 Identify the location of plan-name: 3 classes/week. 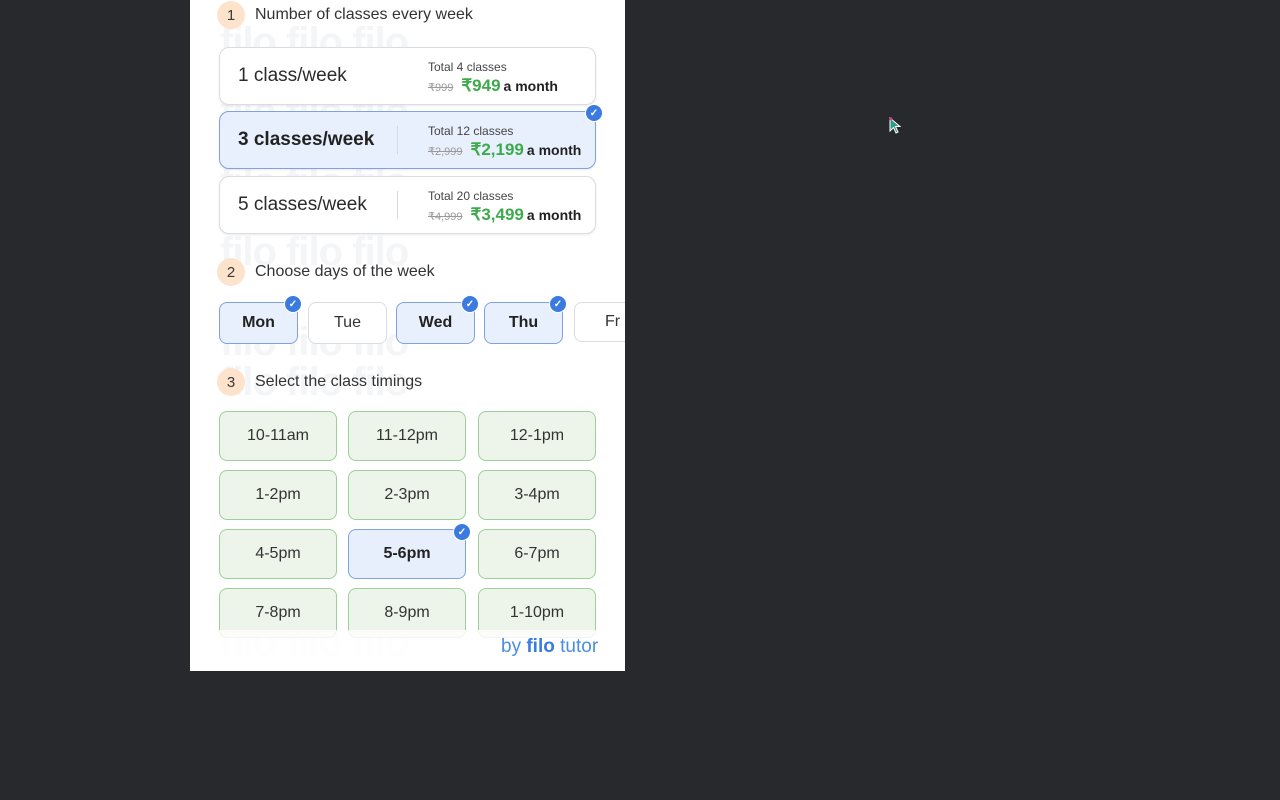
(306, 139).